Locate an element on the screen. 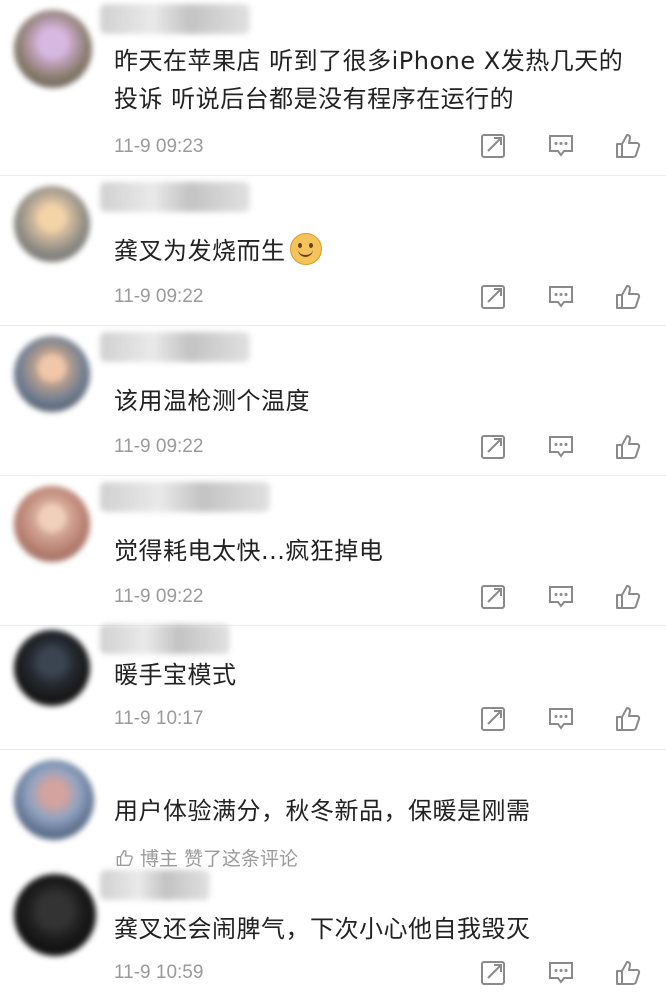 The height and width of the screenshot is (1000, 666). comment-item: 龚叉还会闹脾气，下次小心他自我毁灭 11-9 10:59 is located at coordinates (333, 933).